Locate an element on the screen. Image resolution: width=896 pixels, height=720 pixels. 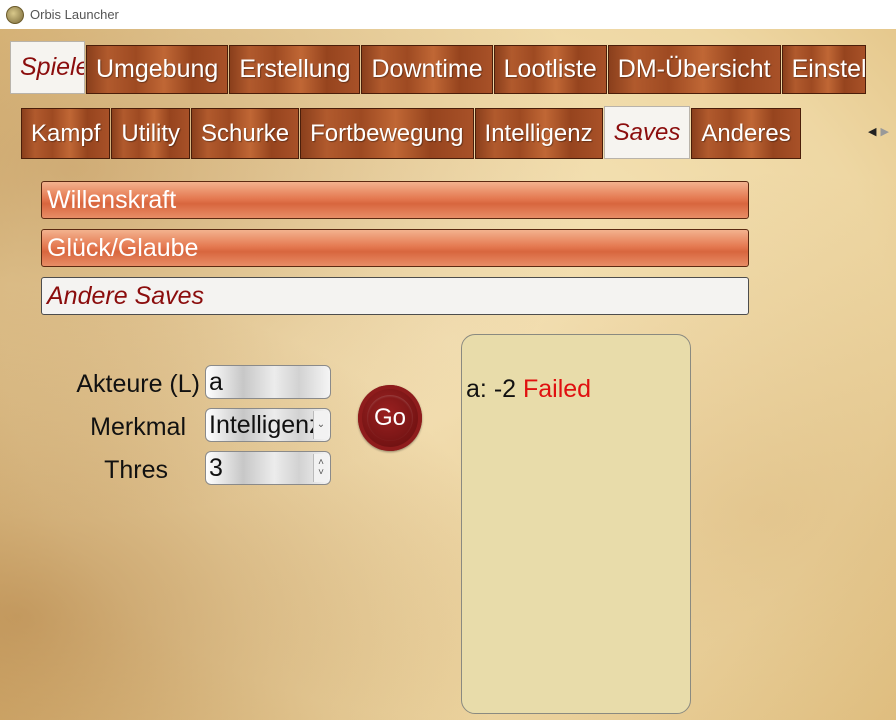
attribute-label: Merkmal is located at coordinates (138, 427).